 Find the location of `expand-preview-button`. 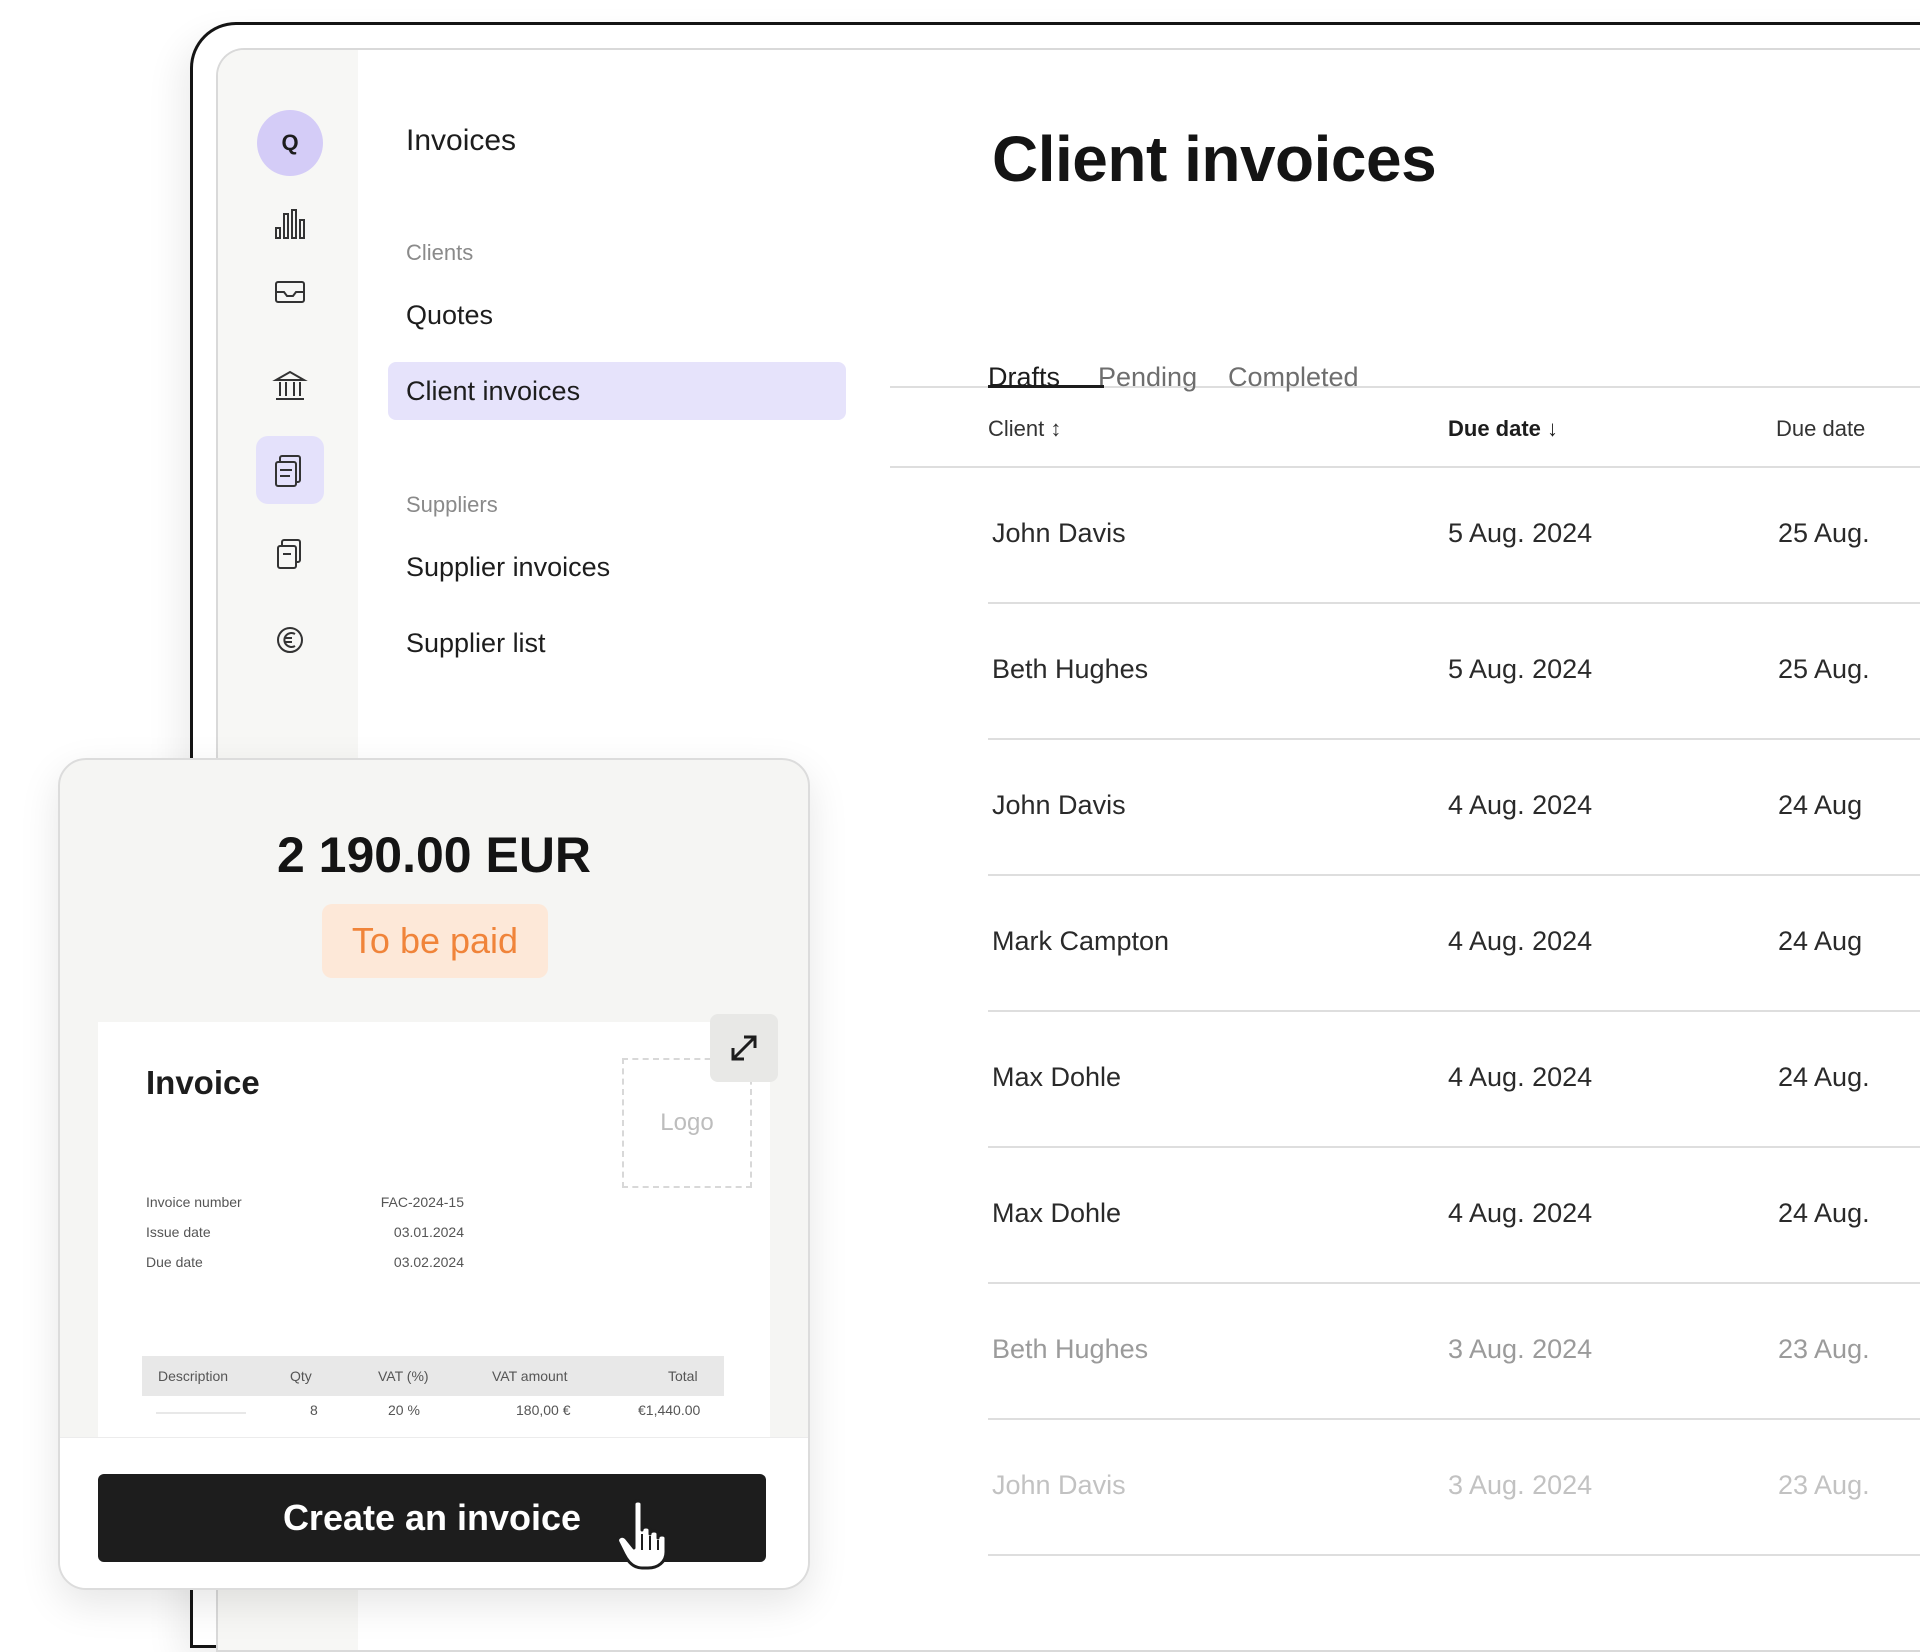

expand-preview-button is located at coordinates (744, 1048).